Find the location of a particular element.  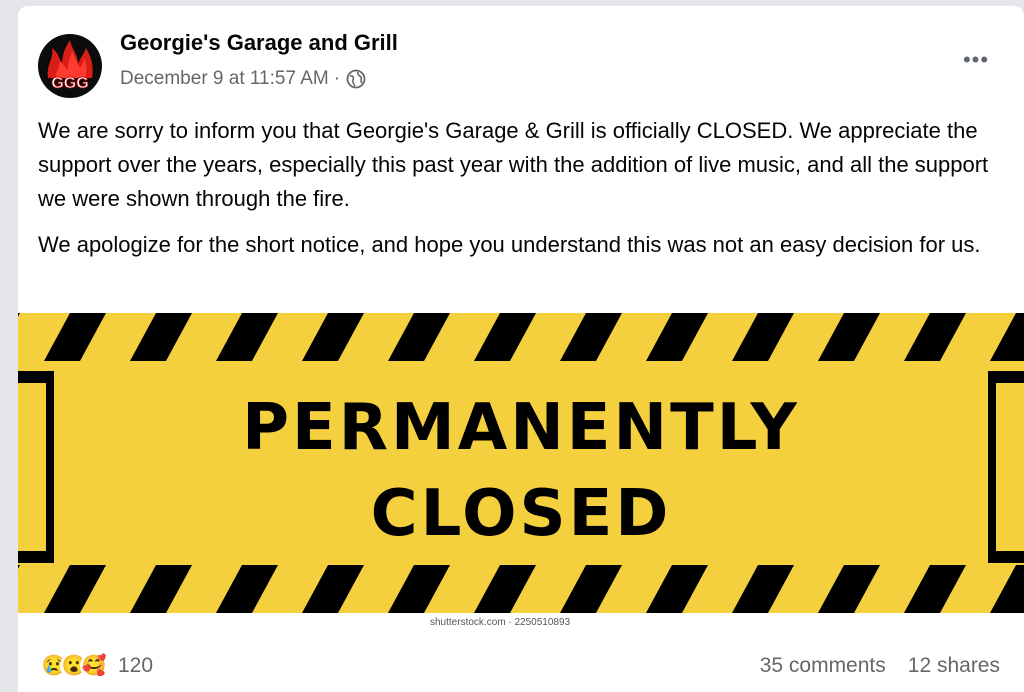

page-name-link: Georgie's Garage and Grill is located at coordinates (259, 43).